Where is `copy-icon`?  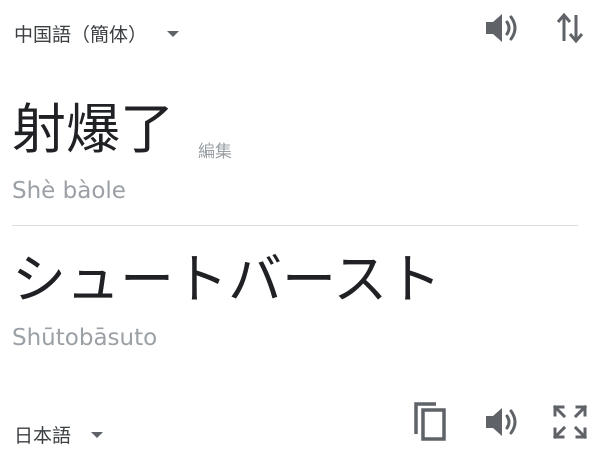 copy-icon is located at coordinates (430, 421).